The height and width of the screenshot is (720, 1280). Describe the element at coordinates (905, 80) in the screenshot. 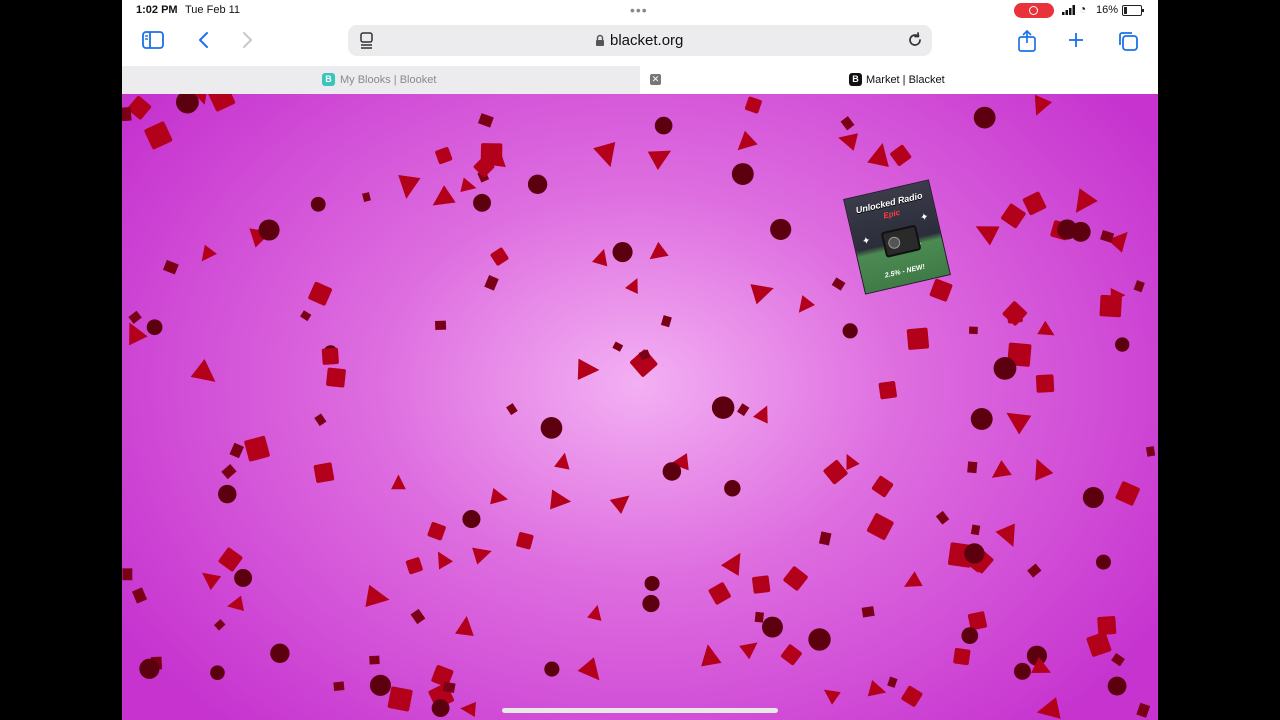

I see `tab-label: Market | Blacket` at that location.